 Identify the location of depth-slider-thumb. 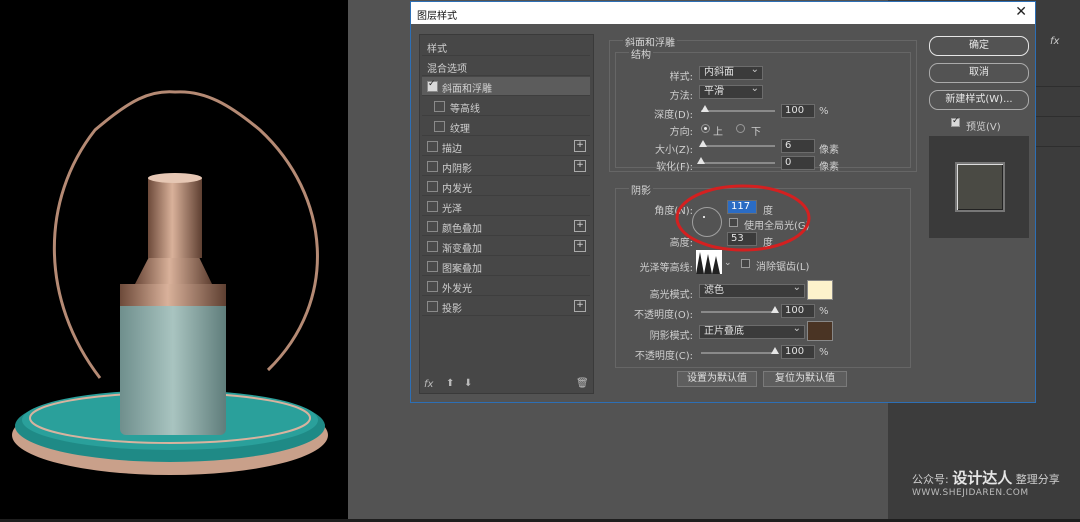
(705, 108).